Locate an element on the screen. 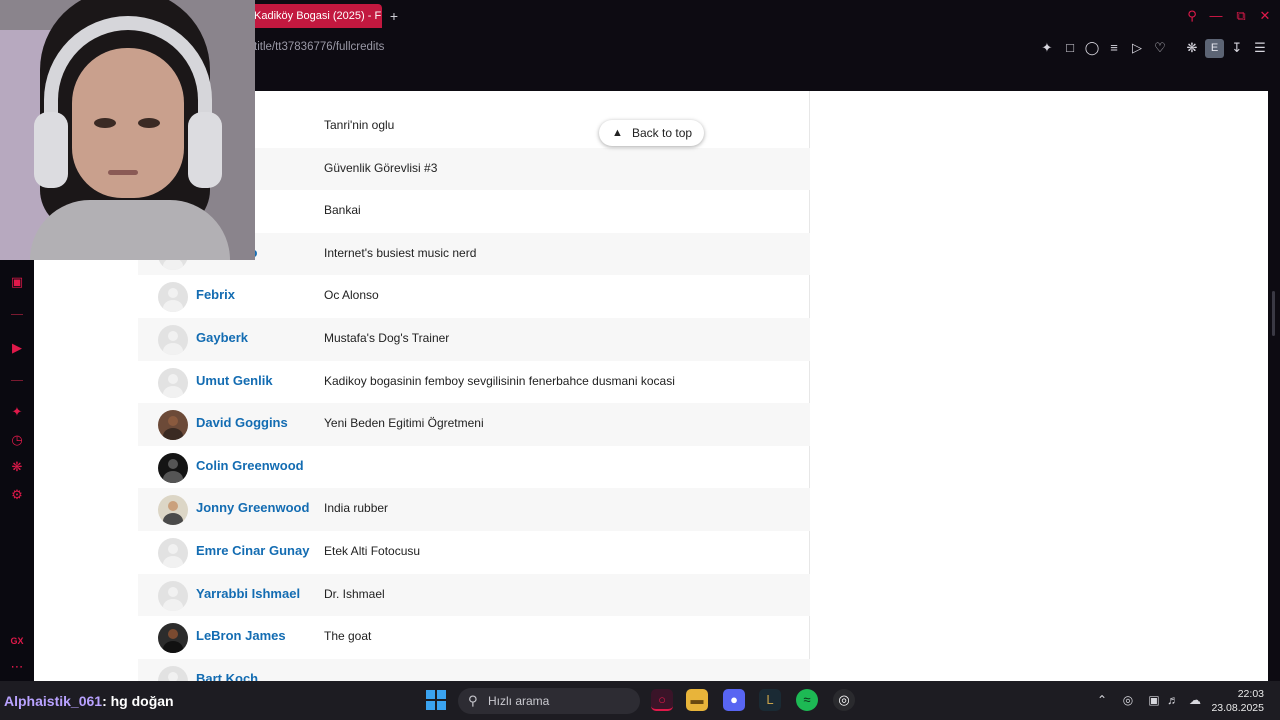 The width and height of the screenshot is (1280, 720). cam-headset-cup-right is located at coordinates (205, 150).